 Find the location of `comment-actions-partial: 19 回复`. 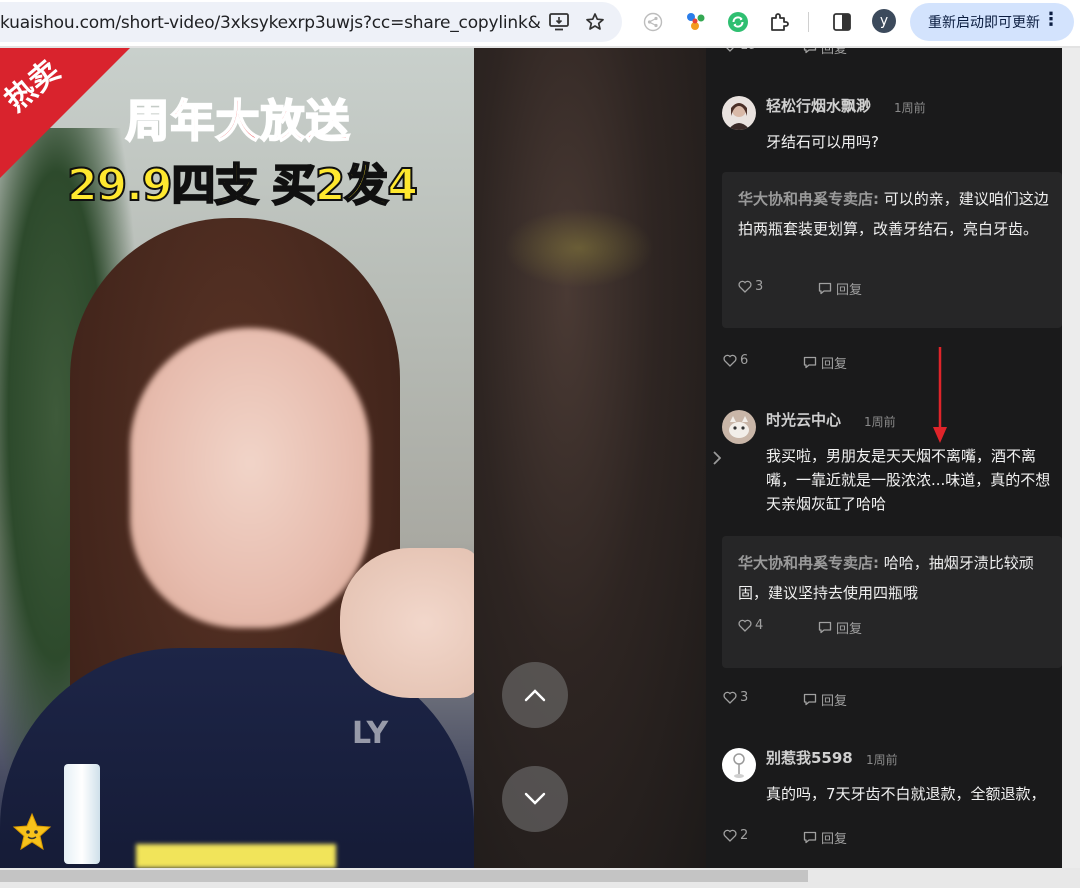

comment-actions-partial: 19 回复 is located at coordinates (823, 53).